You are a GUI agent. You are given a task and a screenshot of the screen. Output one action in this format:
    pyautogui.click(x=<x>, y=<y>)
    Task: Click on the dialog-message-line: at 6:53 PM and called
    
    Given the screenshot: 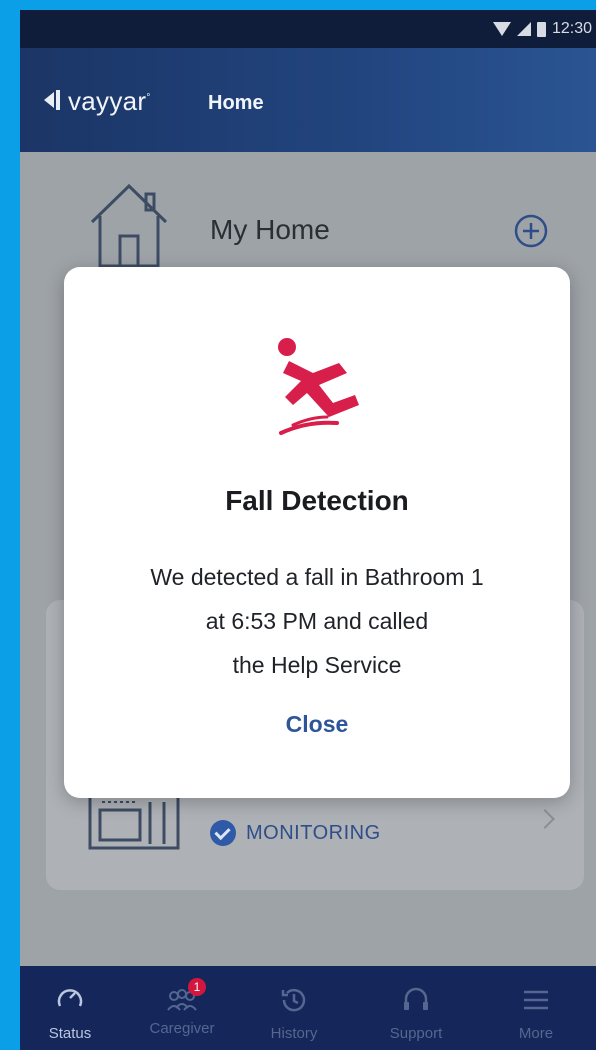 What is the action you would take?
    pyautogui.click(x=317, y=621)
    